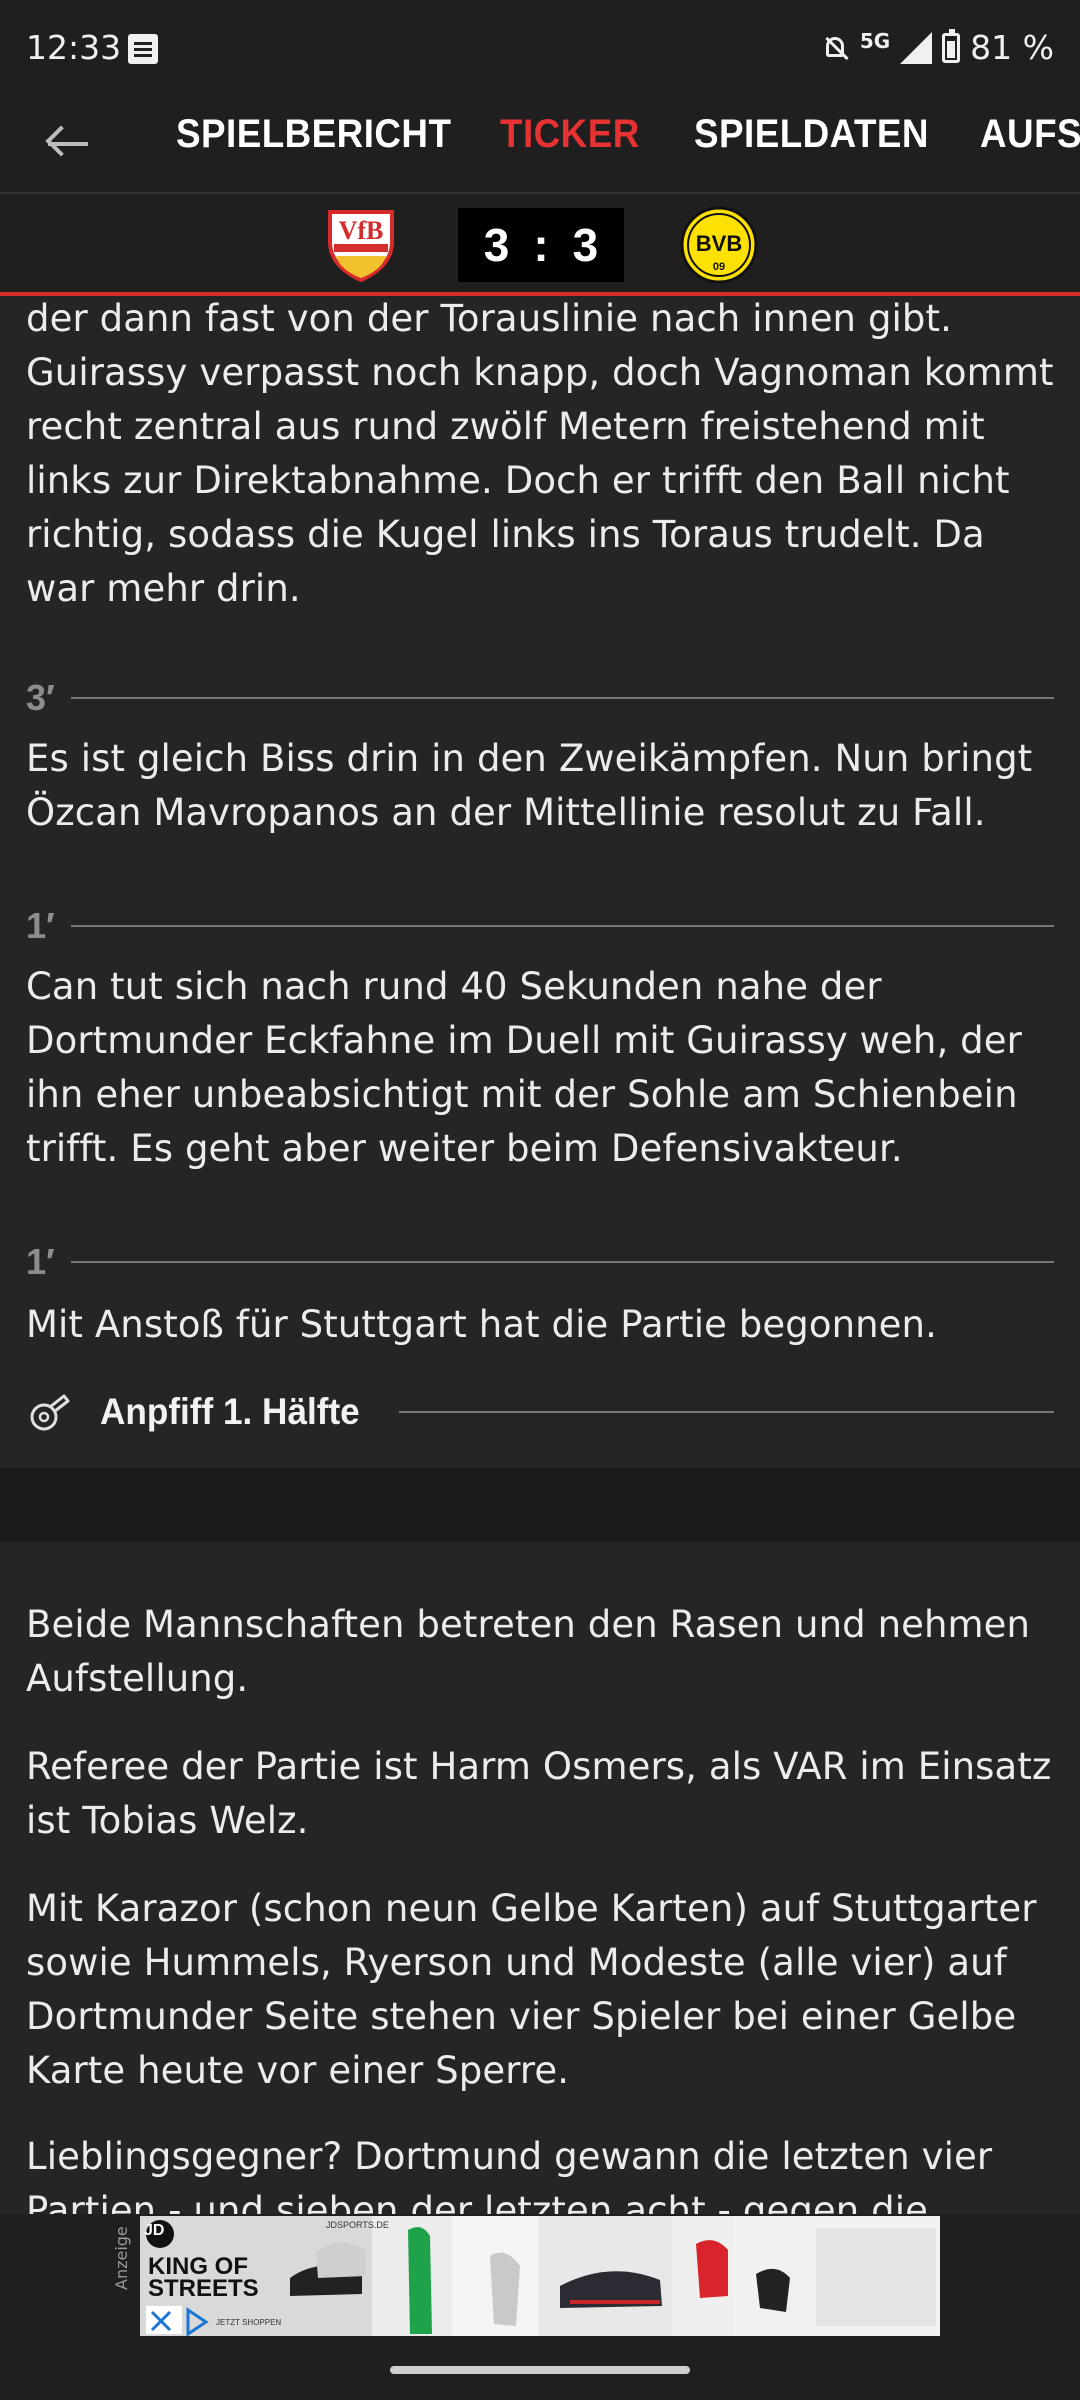 The image size is (1080, 2400). I want to click on vfb-stuttgart-crest-icon: VfB, so click(361, 245).